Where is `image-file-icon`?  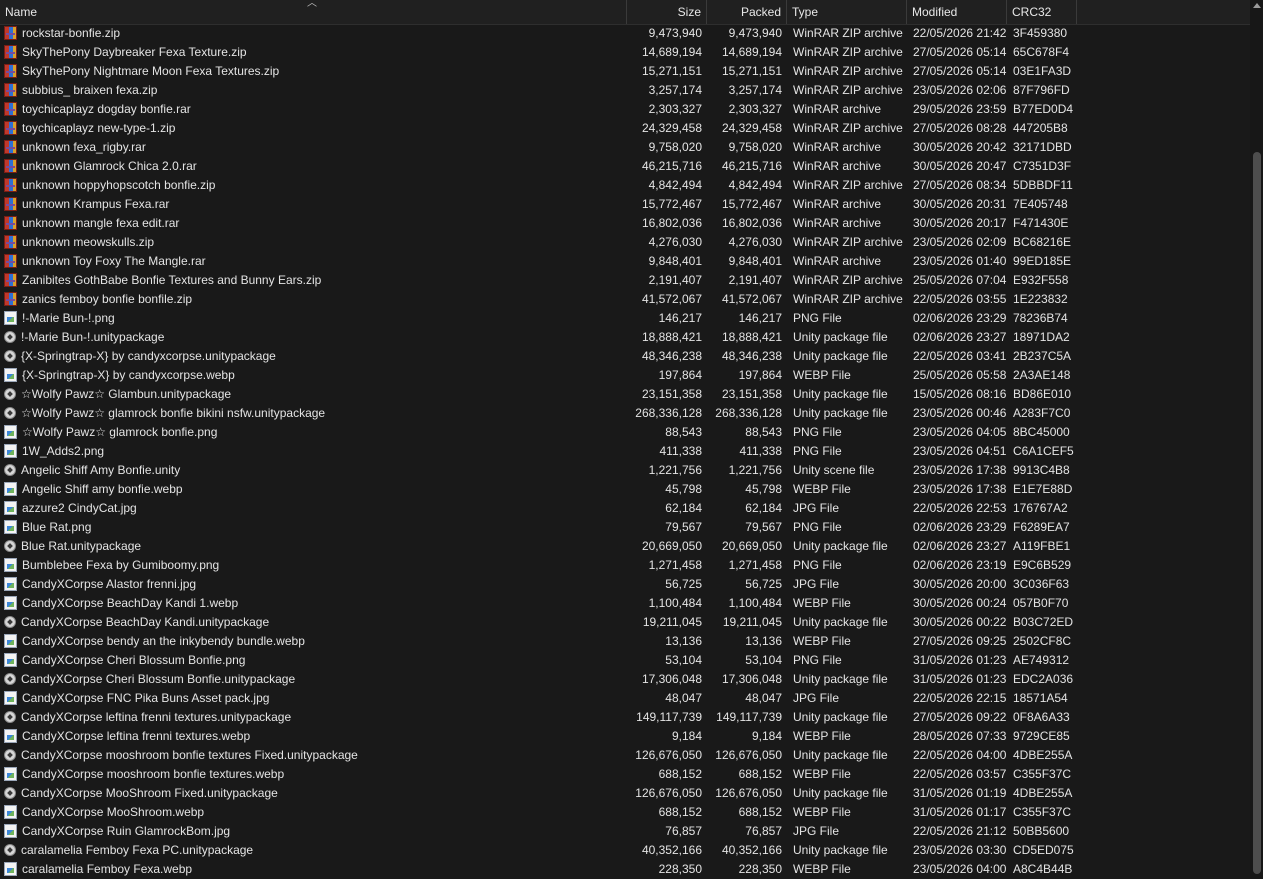 image-file-icon is located at coordinates (10, 698).